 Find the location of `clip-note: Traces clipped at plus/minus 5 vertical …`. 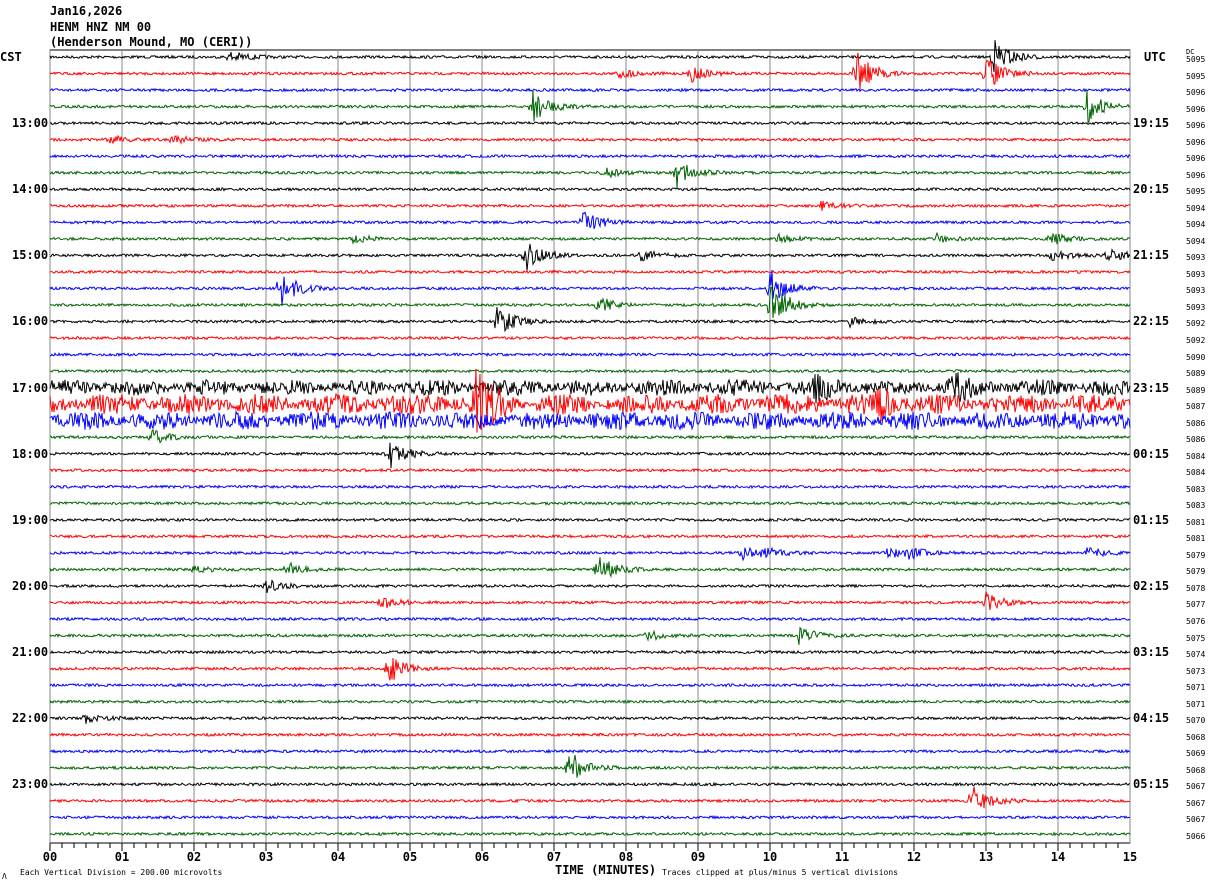

clip-note: Traces clipped at plus/minus 5 vertical … is located at coordinates (780, 872).